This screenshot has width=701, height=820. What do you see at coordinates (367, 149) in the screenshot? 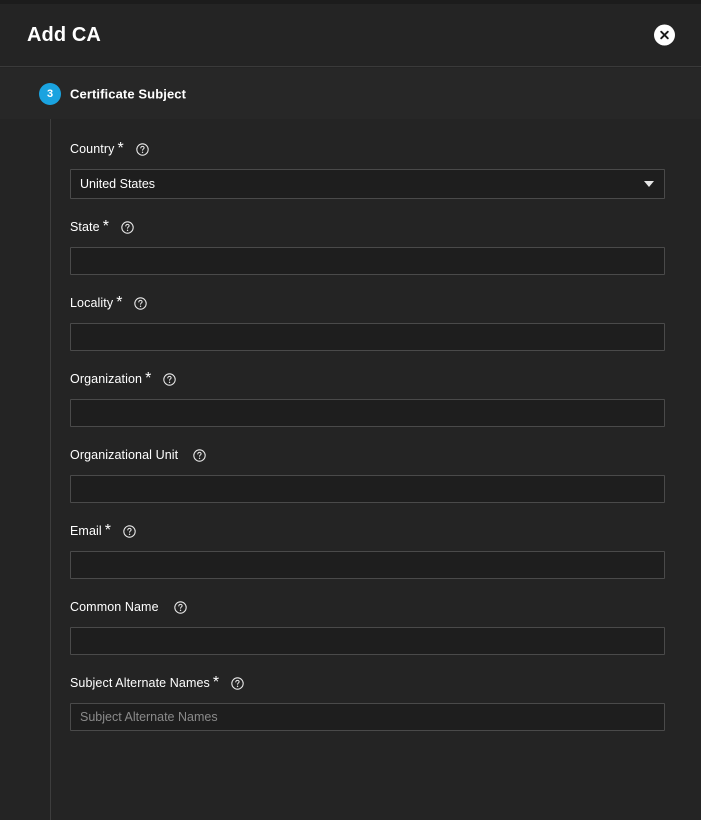
I see `field-label-row-country: Country *` at bounding box center [367, 149].